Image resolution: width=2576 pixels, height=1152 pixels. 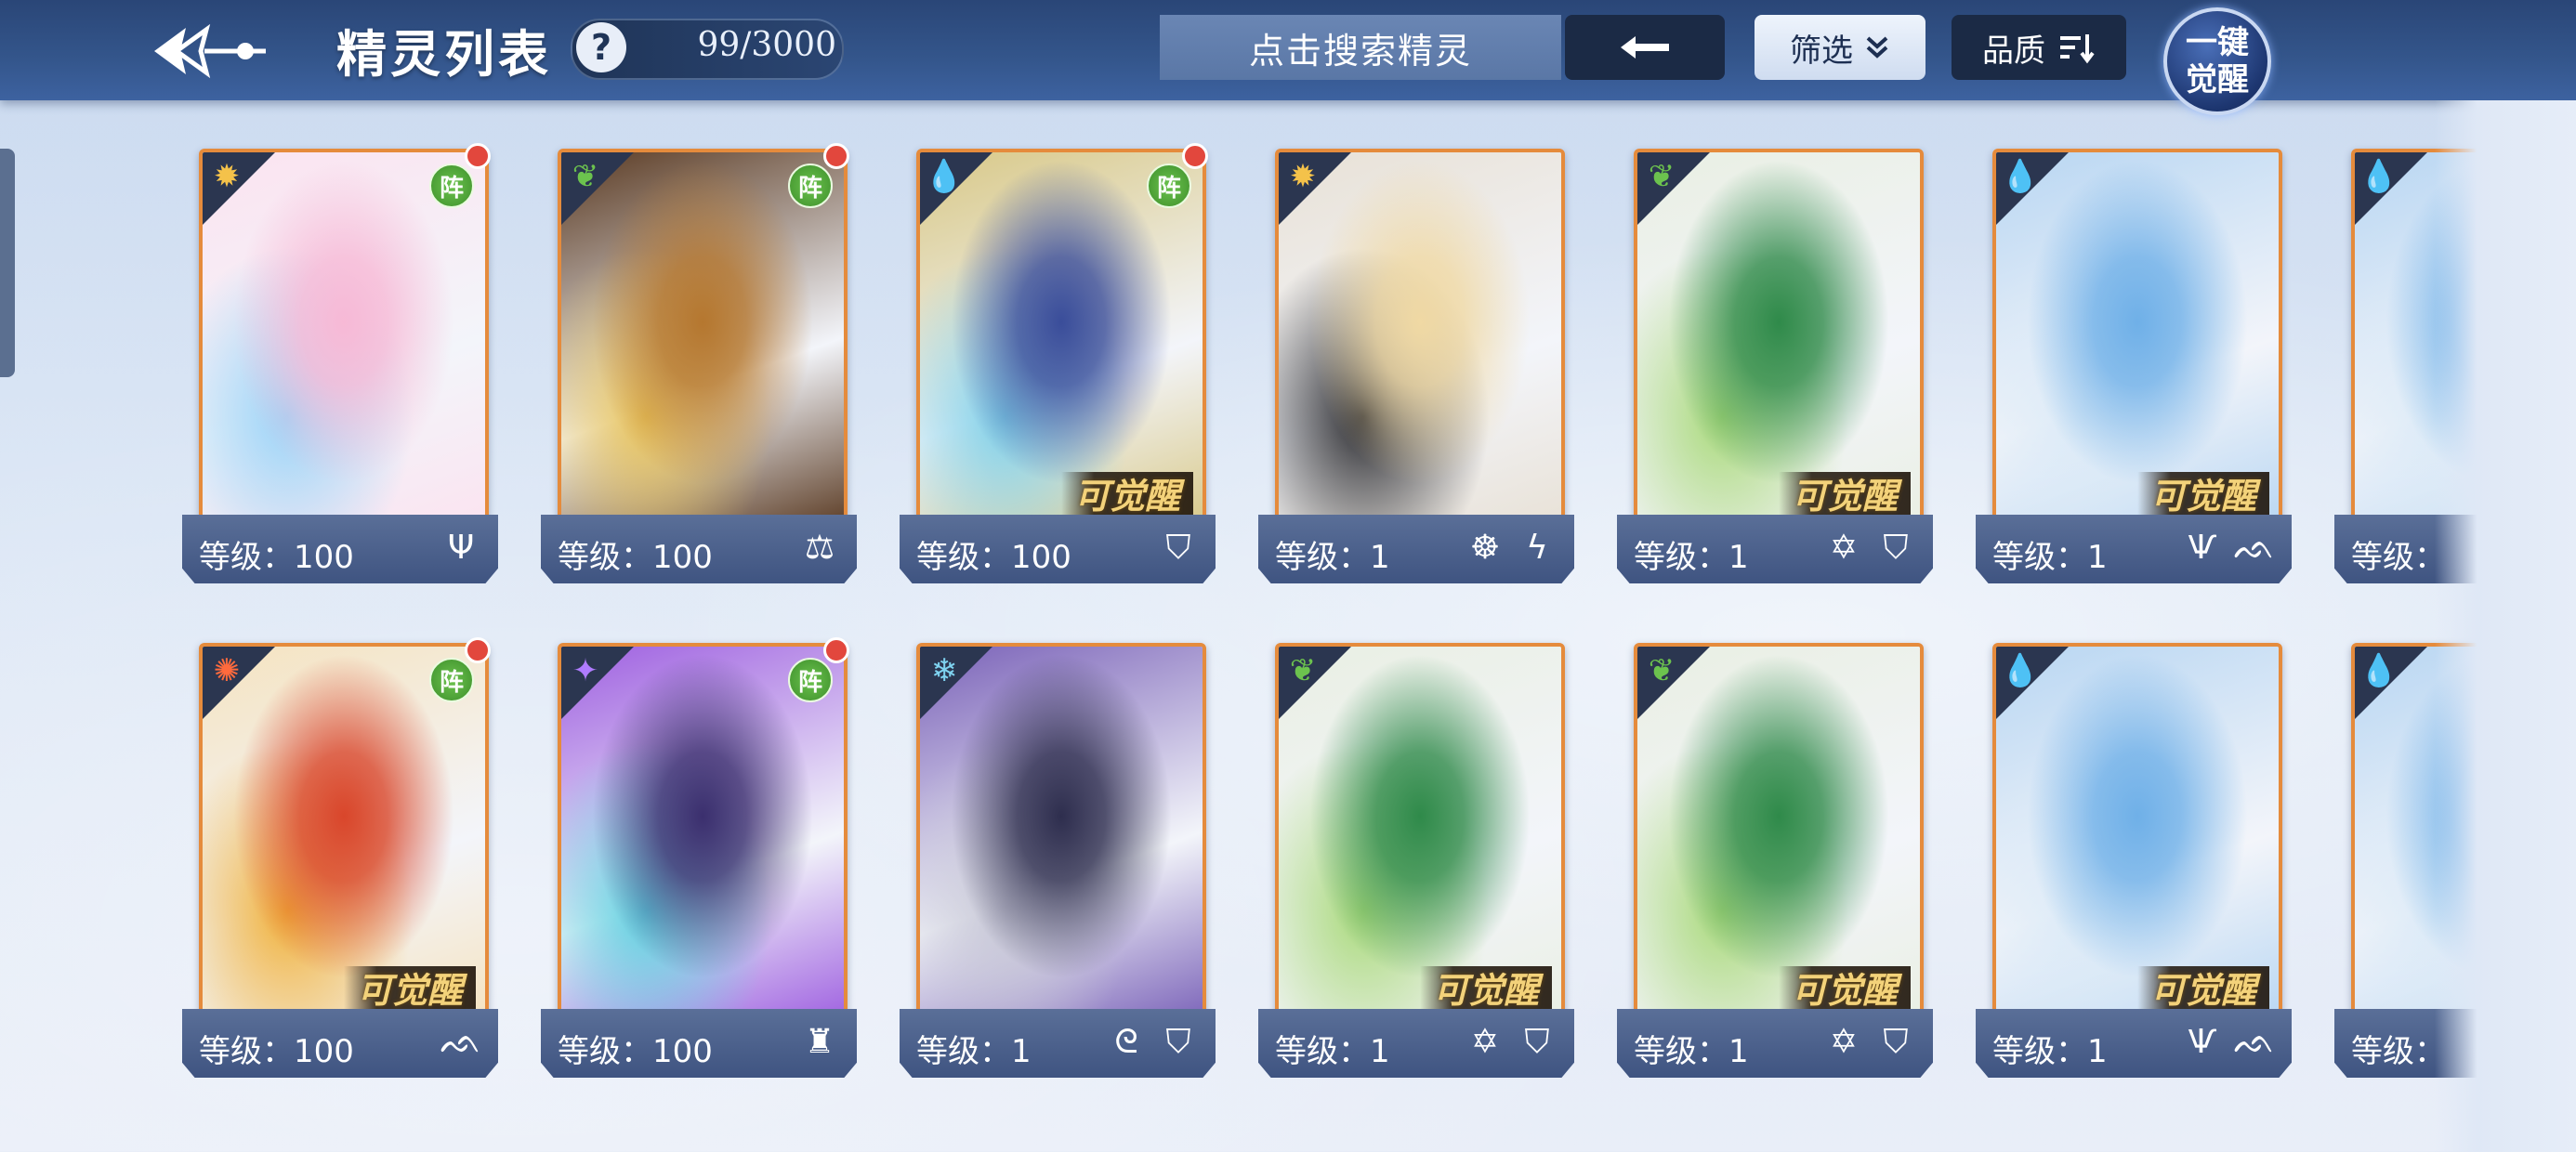 I want to click on spirit-card: 💧 可觉醒等级：1 Ѱ ᨒ, so click(x=2134, y=369).